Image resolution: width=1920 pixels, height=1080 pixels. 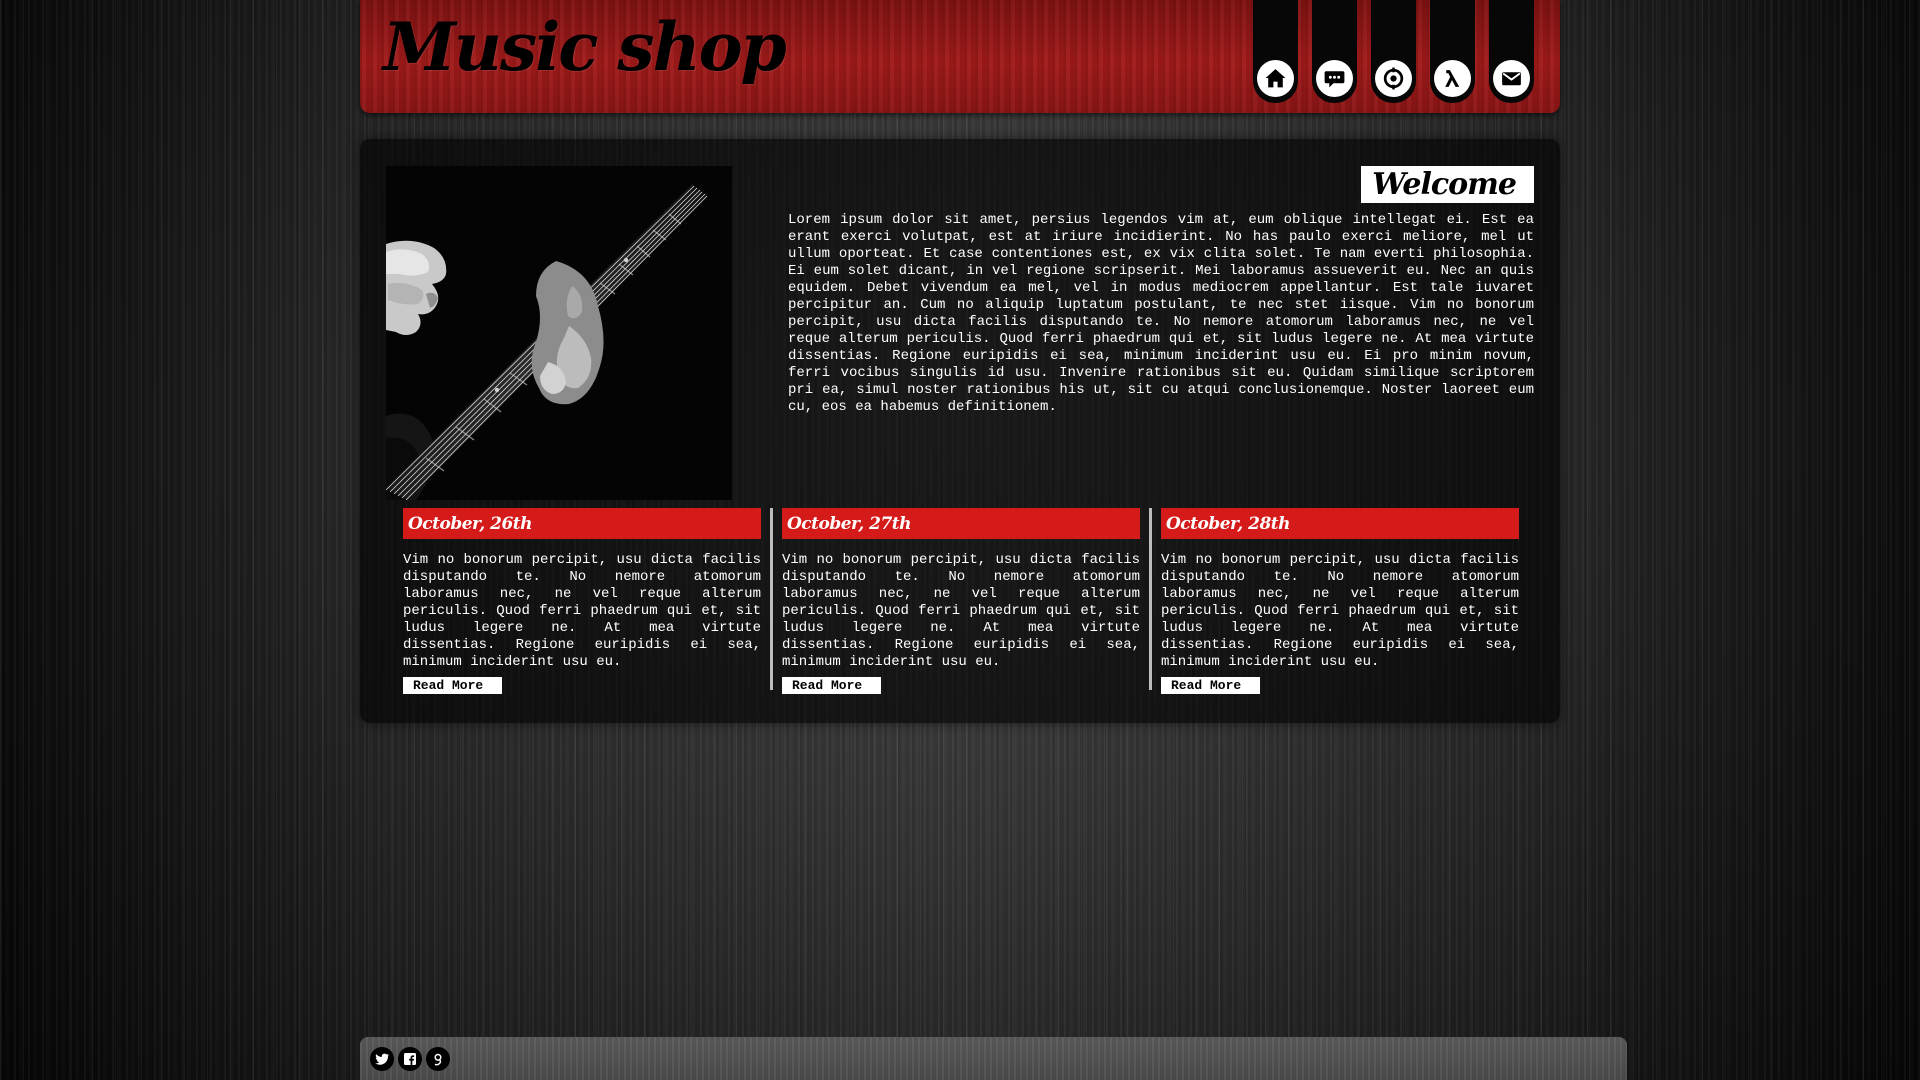 I want to click on welcome-heading: Welcome, so click(x=1447, y=184).